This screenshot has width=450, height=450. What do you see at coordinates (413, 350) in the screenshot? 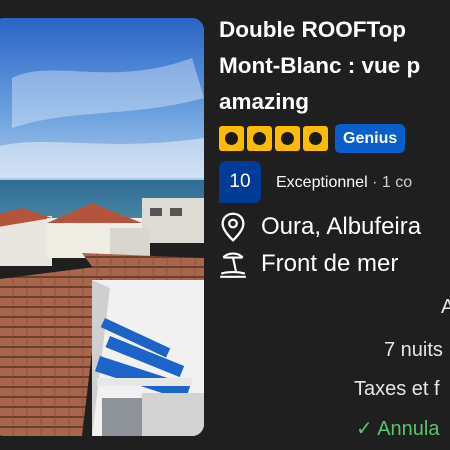
I see `nights-text: 7 nuits` at bounding box center [413, 350].